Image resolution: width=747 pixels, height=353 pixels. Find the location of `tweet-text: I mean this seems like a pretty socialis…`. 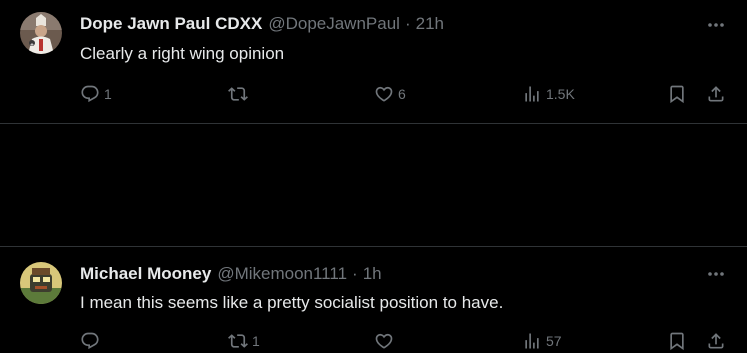

tweet-text: I mean this seems like a pretty socialis… is located at coordinates (292, 302).